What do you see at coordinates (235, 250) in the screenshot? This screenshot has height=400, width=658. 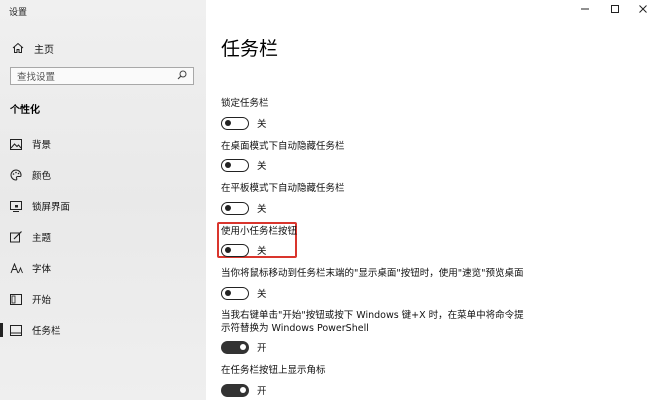 I see `small-taskbar-buttons-toggle` at bounding box center [235, 250].